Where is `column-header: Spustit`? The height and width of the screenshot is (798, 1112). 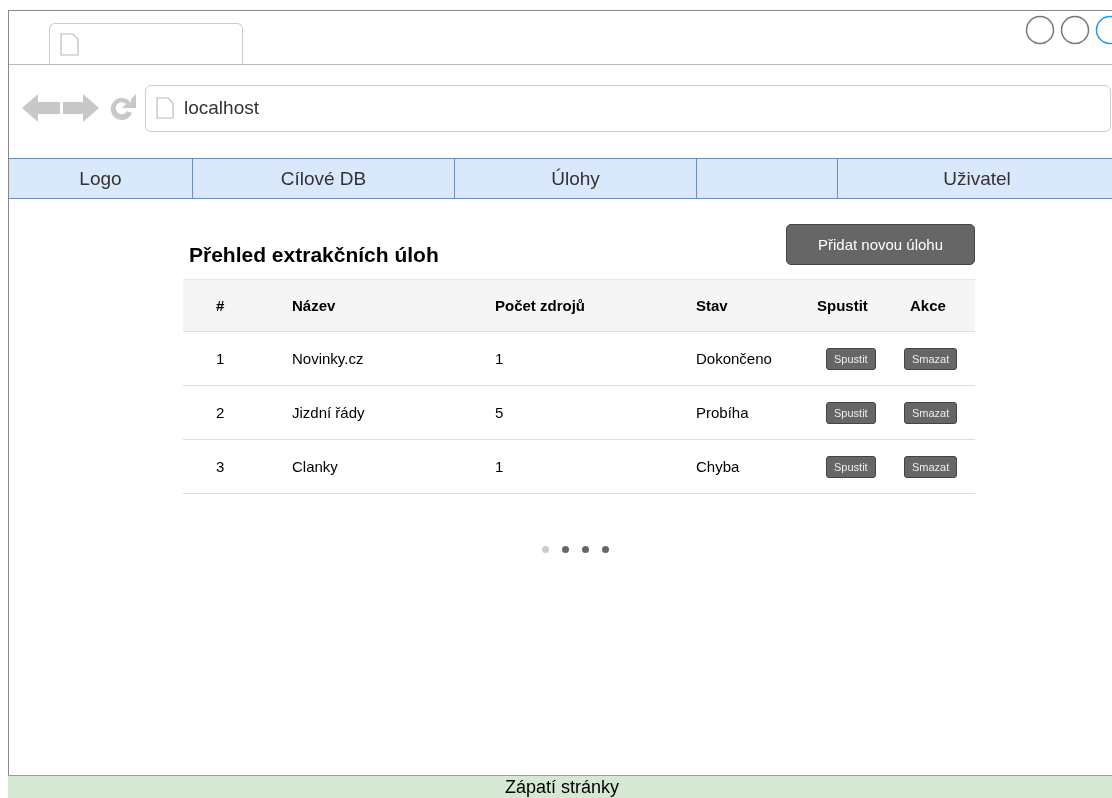
column-header: Spustit is located at coordinates (830, 305).